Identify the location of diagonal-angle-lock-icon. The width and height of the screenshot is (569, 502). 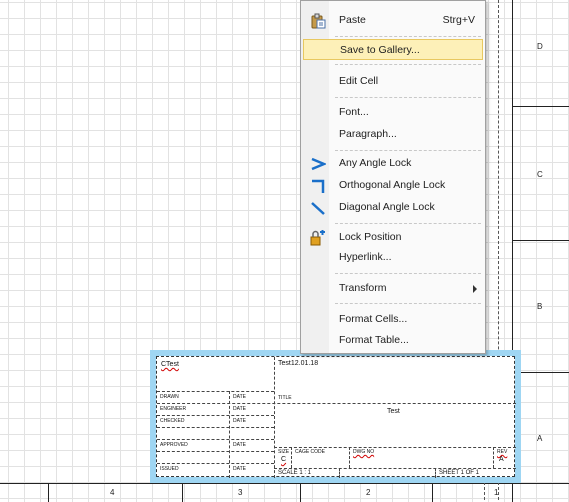
(318, 208).